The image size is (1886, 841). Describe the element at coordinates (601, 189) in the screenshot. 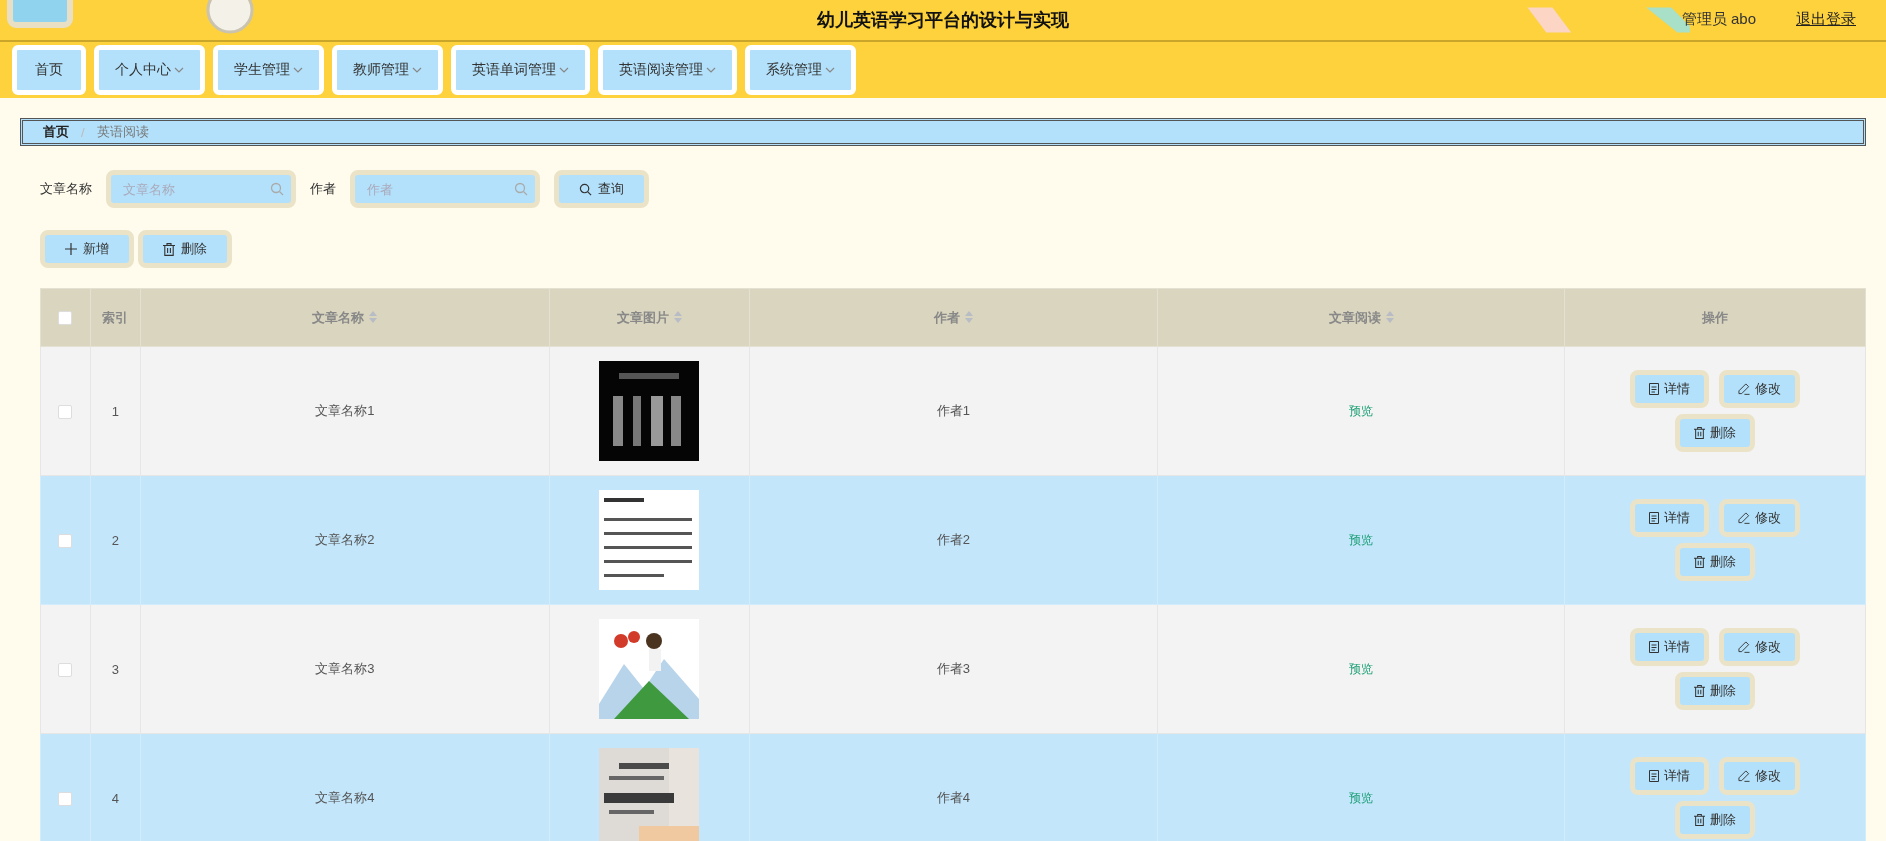

I see `search-button: 查询` at that location.